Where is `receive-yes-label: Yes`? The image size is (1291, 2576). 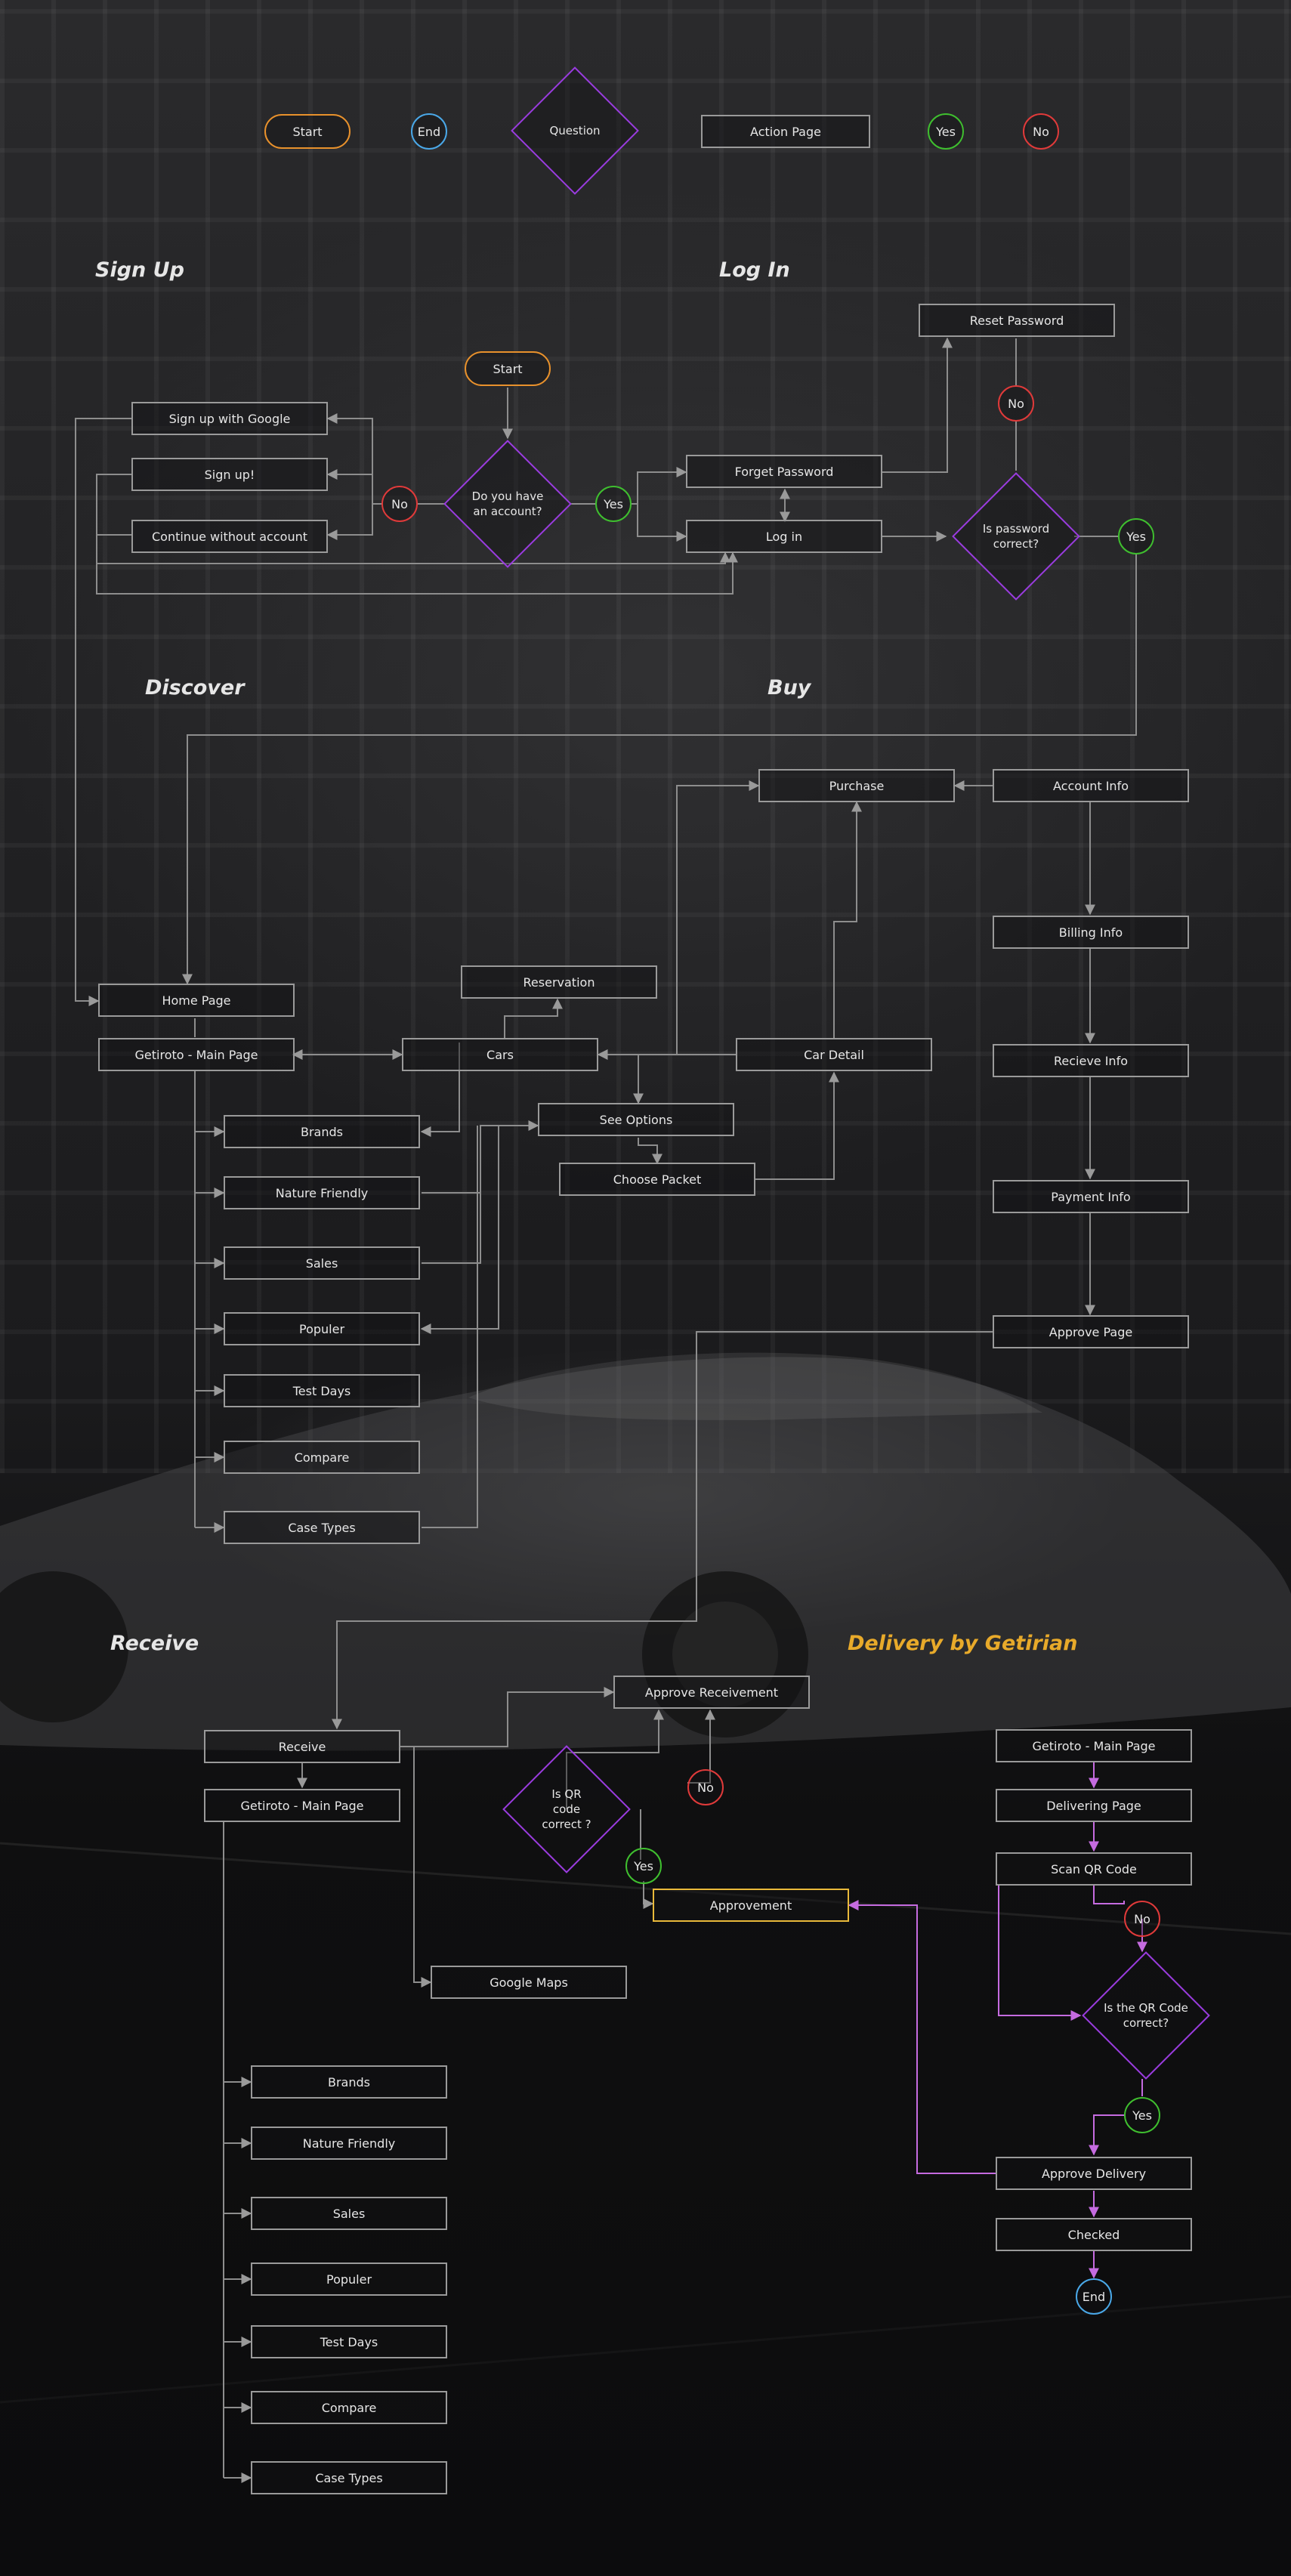 receive-yes-label: Yes is located at coordinates (644, 1865).